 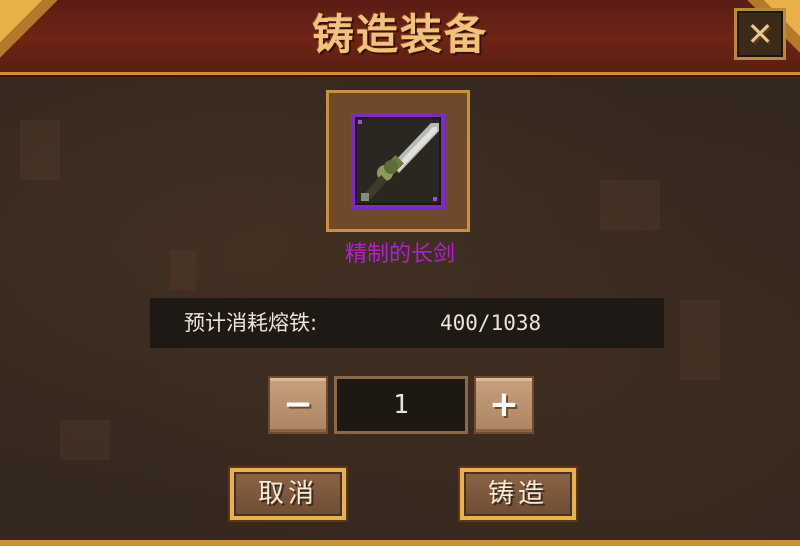 I want to click on long-sword-icon, so click(x=398, y=160).